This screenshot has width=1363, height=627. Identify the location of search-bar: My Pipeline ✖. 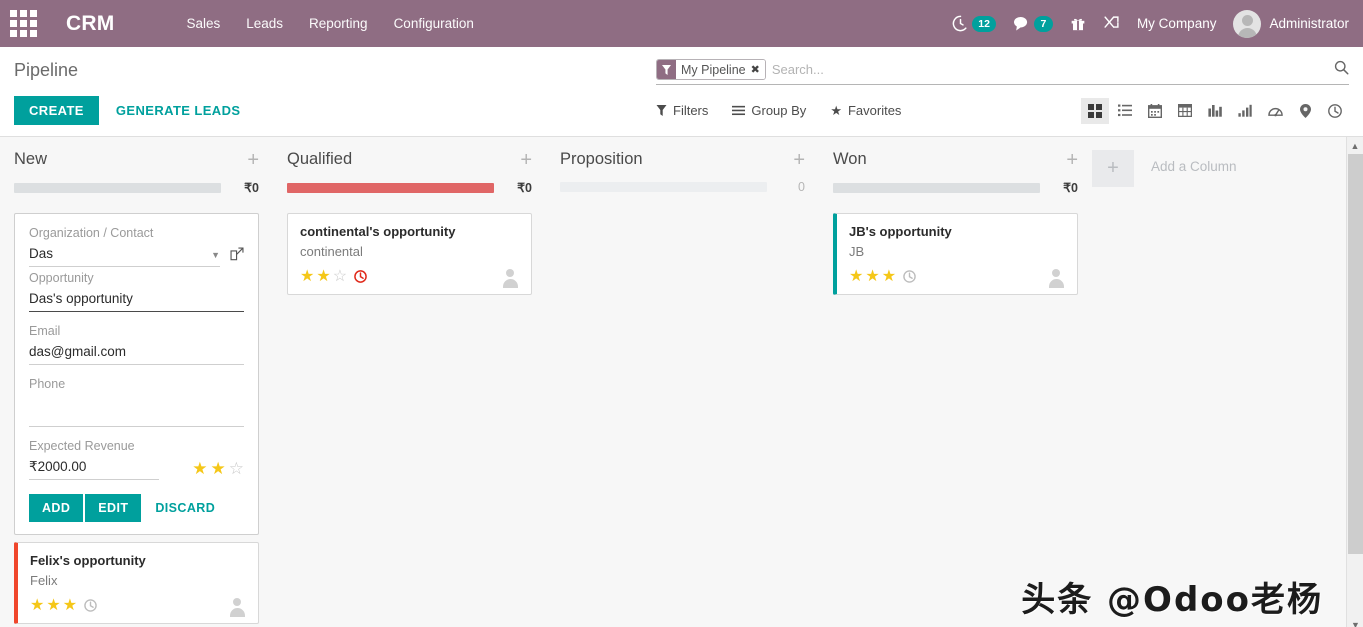
(1002, 72).